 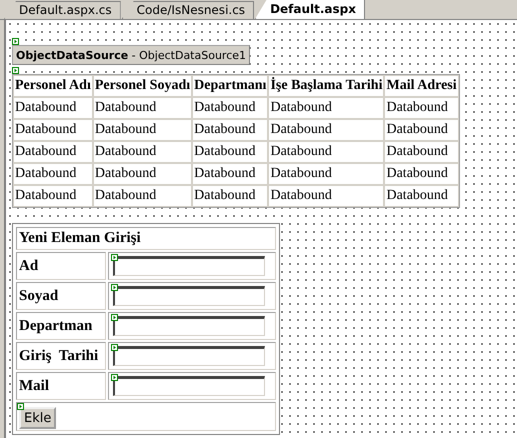 I want to click on editor-tab: Code/IsNesnesi.cs, so click(x=188, y=10).